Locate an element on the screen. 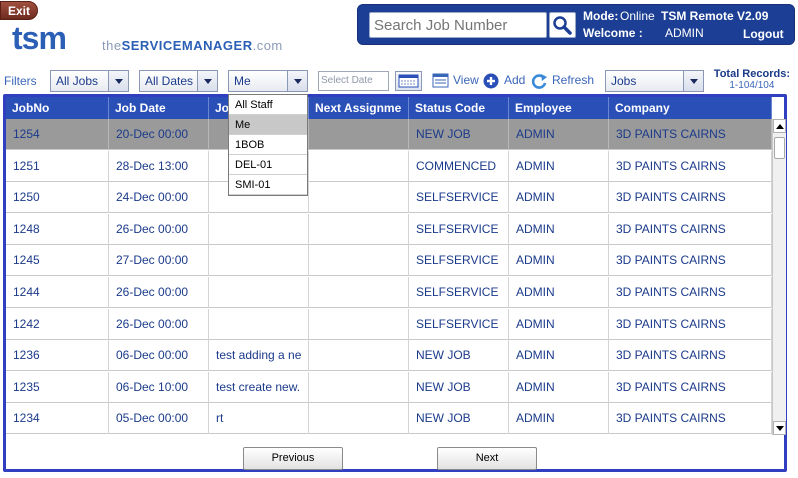 This screenshot has height=478, width=798. cell-jobno: 1242 is located at coordinates (57, 324).